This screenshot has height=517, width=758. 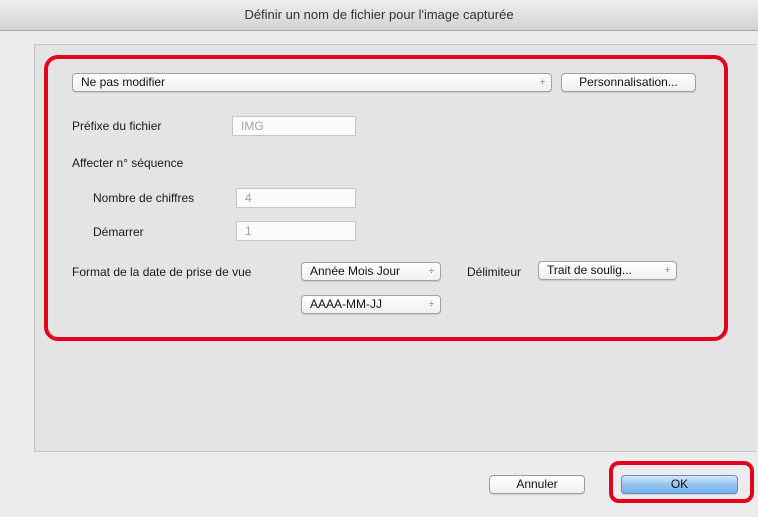 What do you see at coordinates (117, 126) in the screenshot?
I see `prefix-label: Préfixe du fichier` at bounding box center [117, 126].